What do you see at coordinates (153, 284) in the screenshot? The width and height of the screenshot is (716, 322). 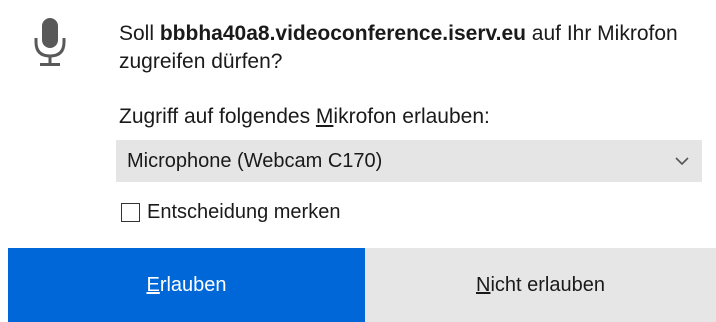 I see `allow-accelerator: E` at bounding box center [153, 284].